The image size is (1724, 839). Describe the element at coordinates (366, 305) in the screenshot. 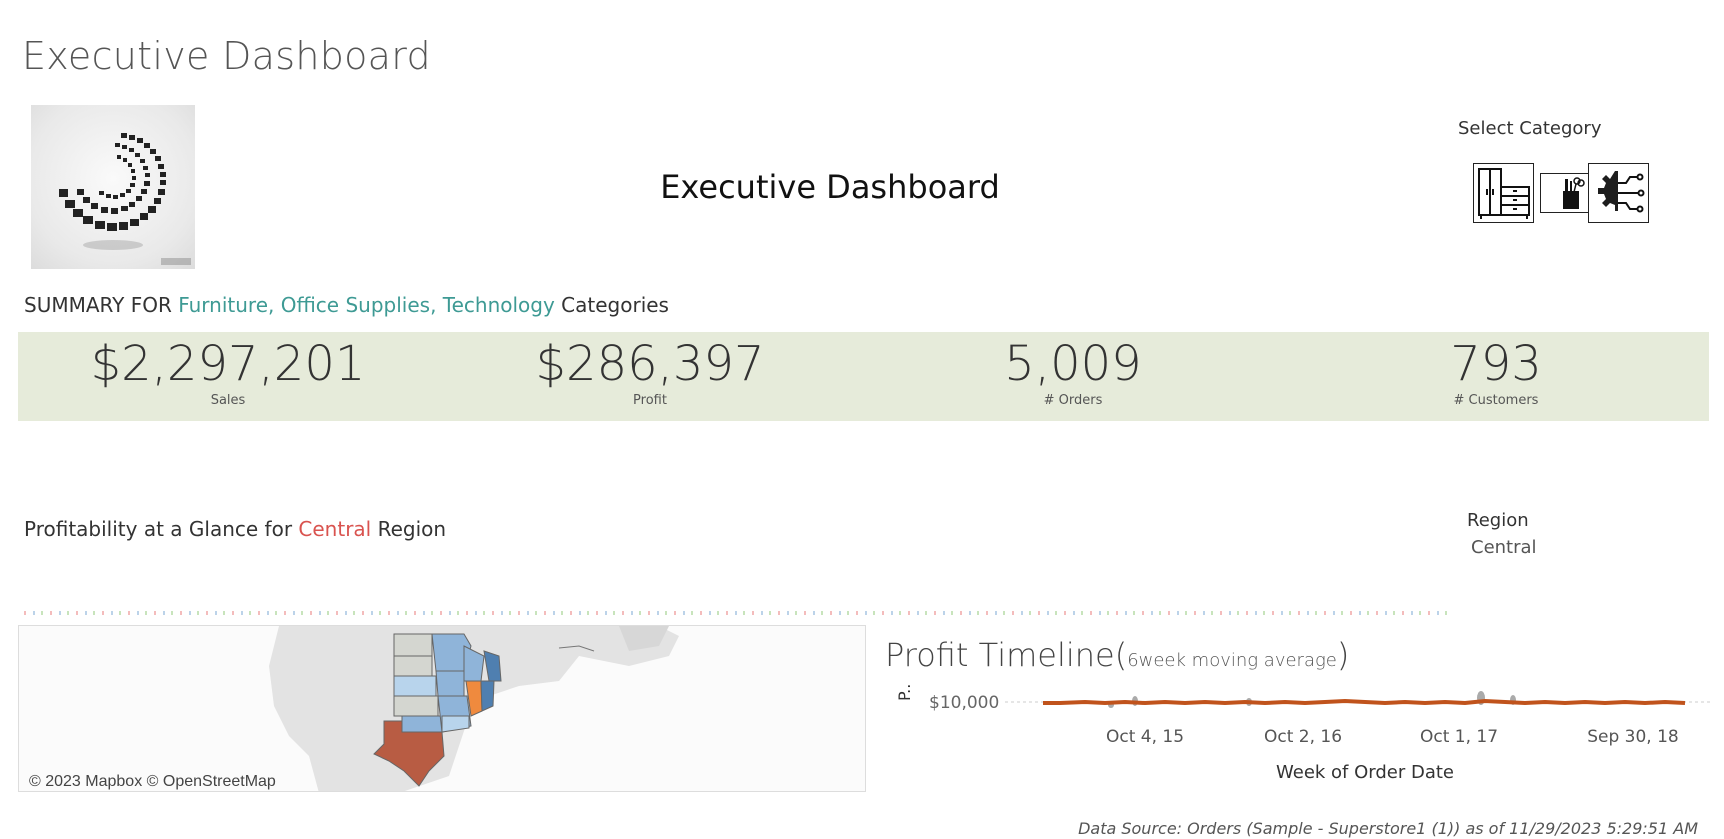

I see `summary-categories: Furniture, Office Supplies, Technology` at that location.